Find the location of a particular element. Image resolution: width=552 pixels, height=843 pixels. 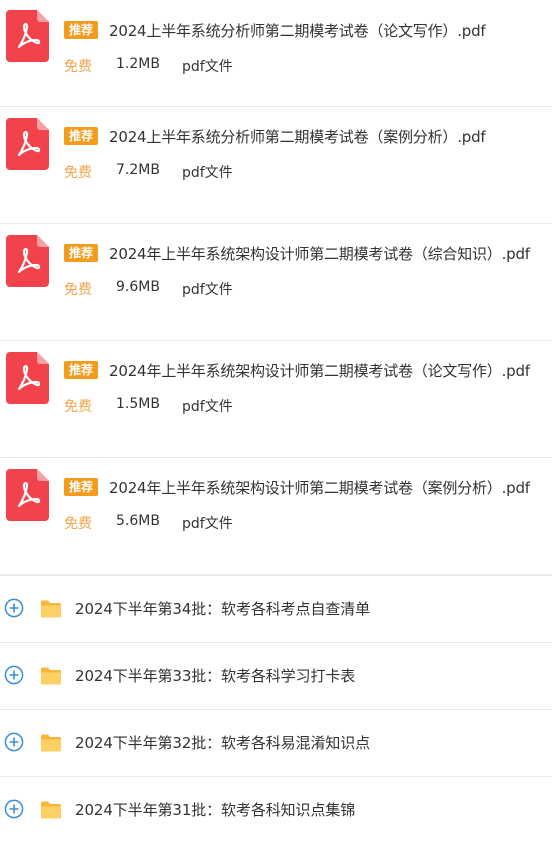

folder-item: 2024下半年第33批：软考各科学习打卡表 is located at coordinates (276, 675).